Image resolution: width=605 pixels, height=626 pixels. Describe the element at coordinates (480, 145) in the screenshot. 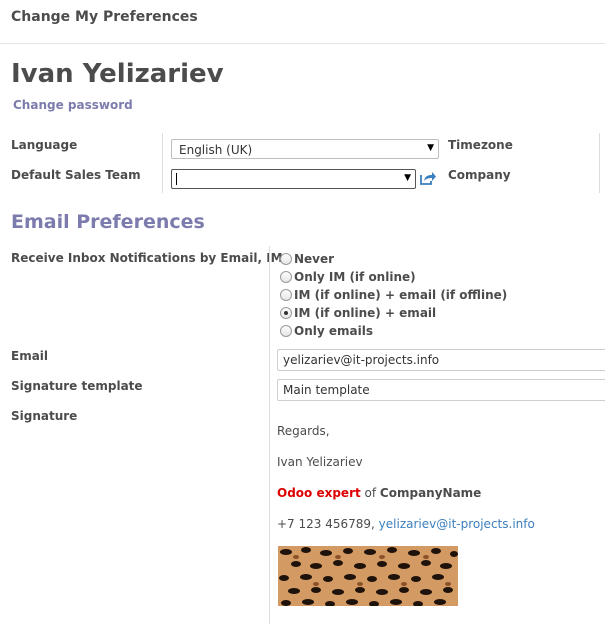

I see `timezone-label: Timezone` at that location.